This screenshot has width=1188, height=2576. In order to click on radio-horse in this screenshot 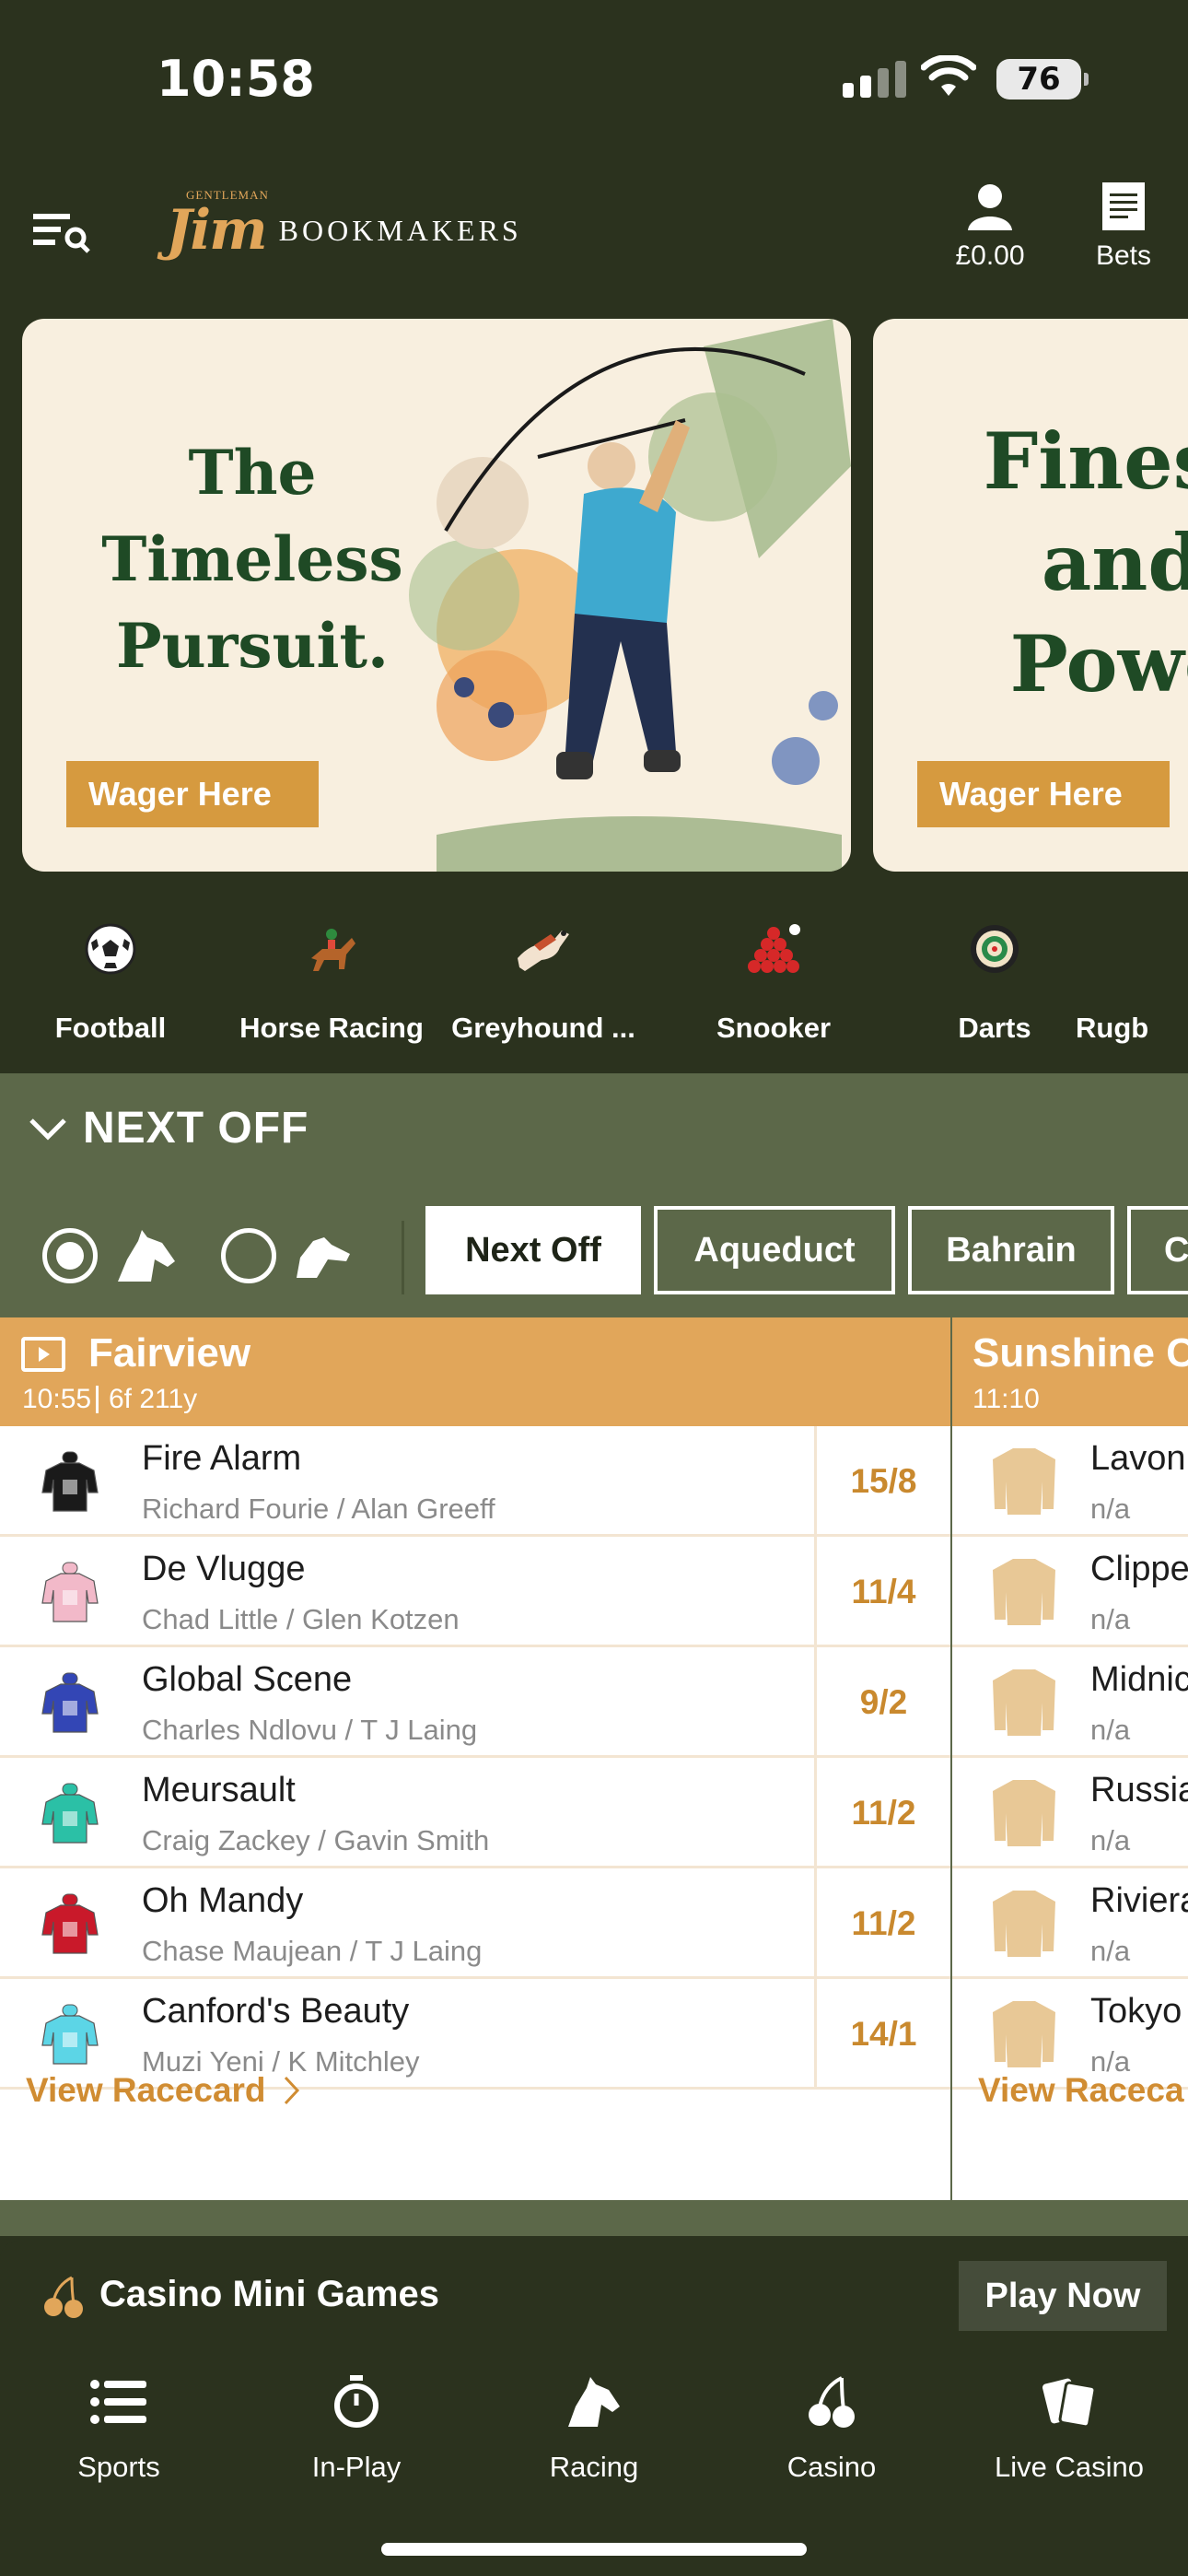, I will do `click(70, 1255)`.